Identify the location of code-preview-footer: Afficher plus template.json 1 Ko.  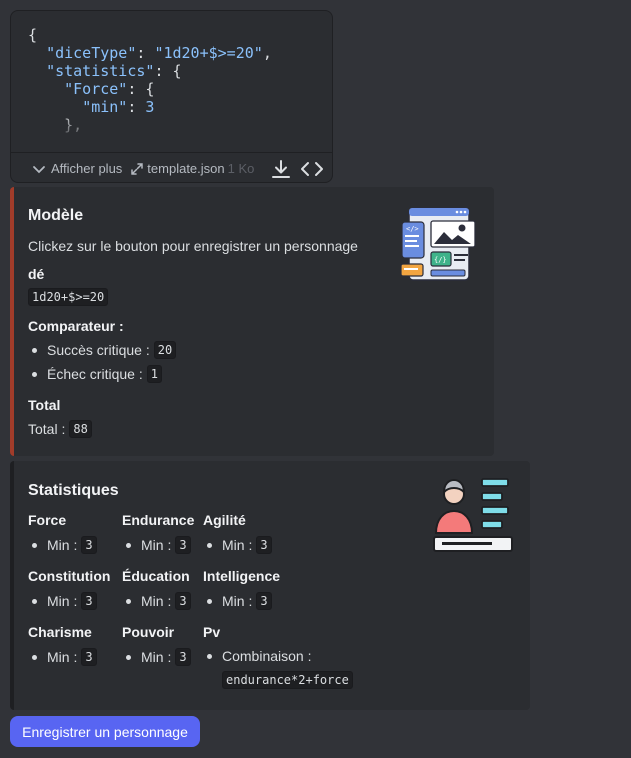
(171, 167).